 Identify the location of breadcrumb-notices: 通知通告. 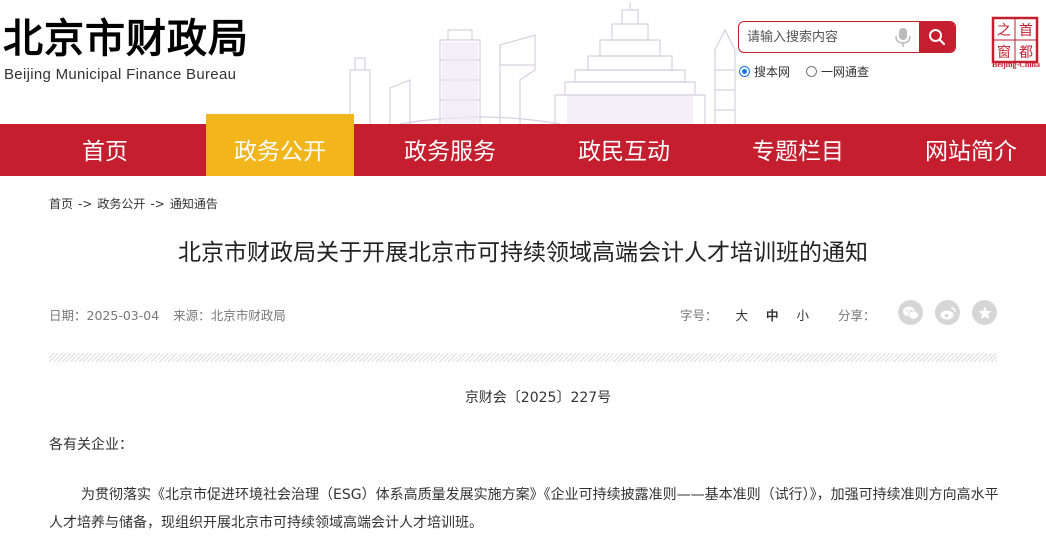
(194, 204).